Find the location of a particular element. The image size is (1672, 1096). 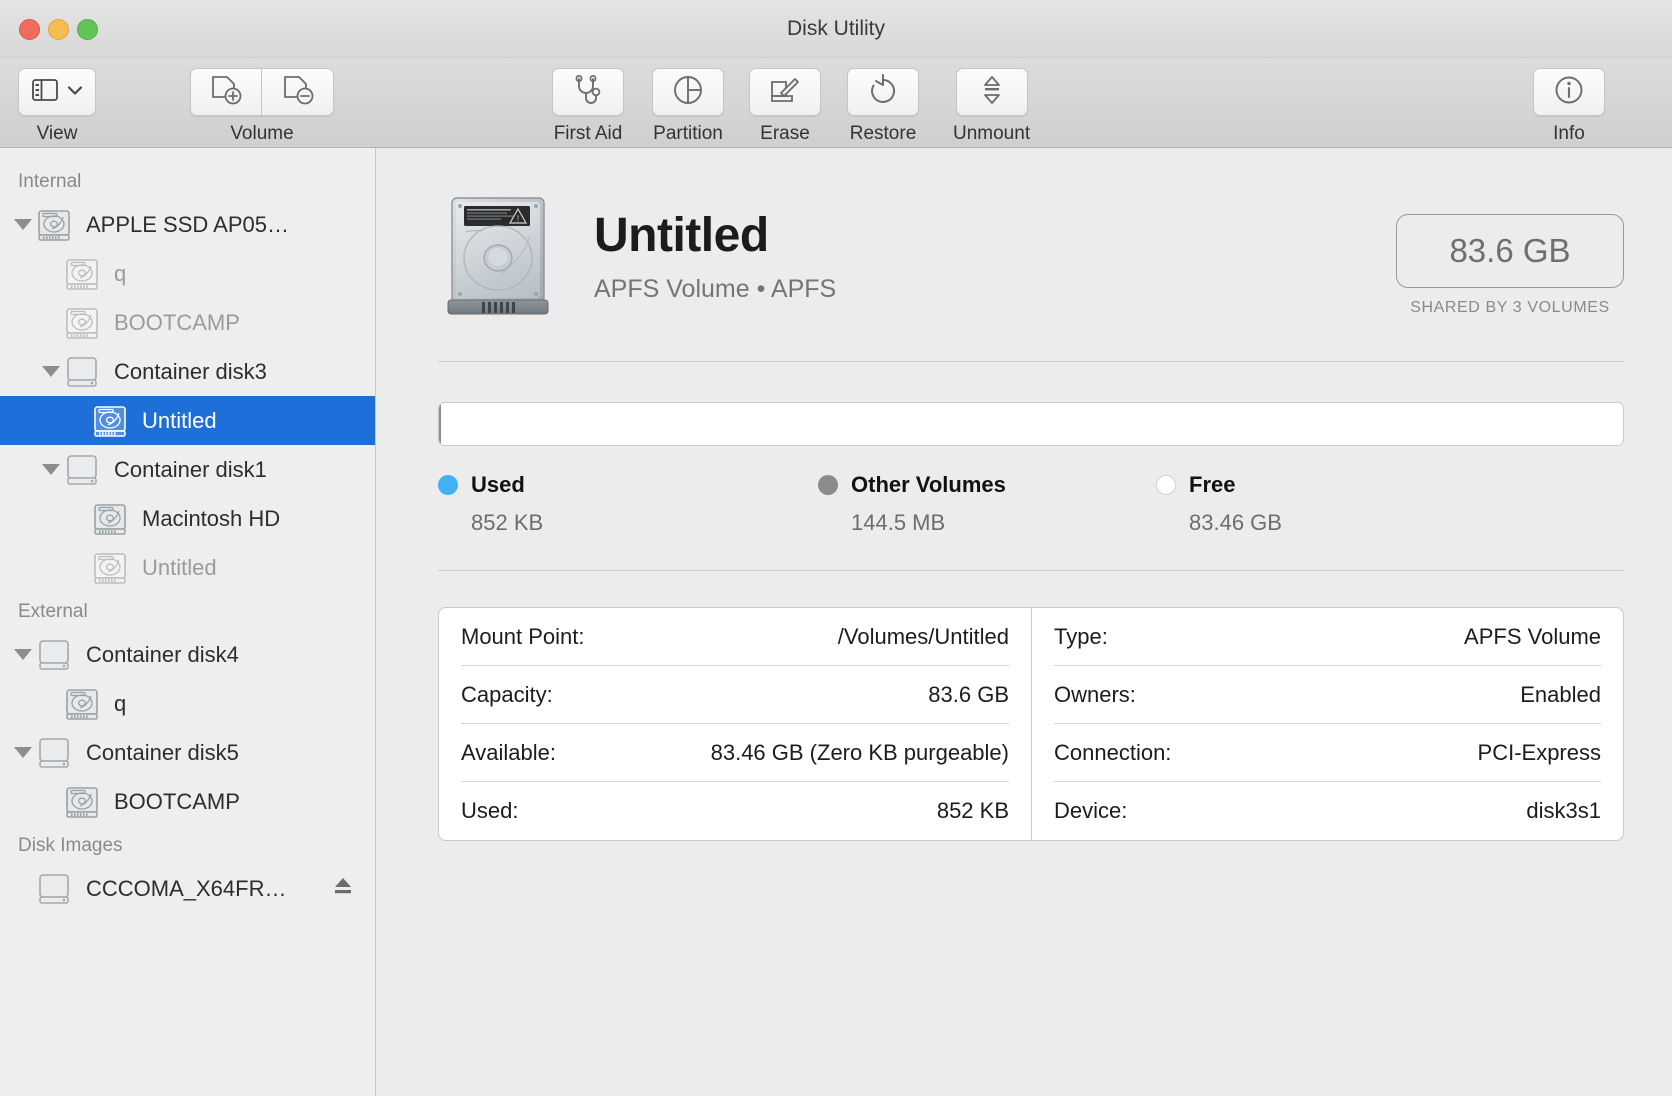

sidebar-item-container-disk3: Container disk3 is located at coordinates (187, 371).